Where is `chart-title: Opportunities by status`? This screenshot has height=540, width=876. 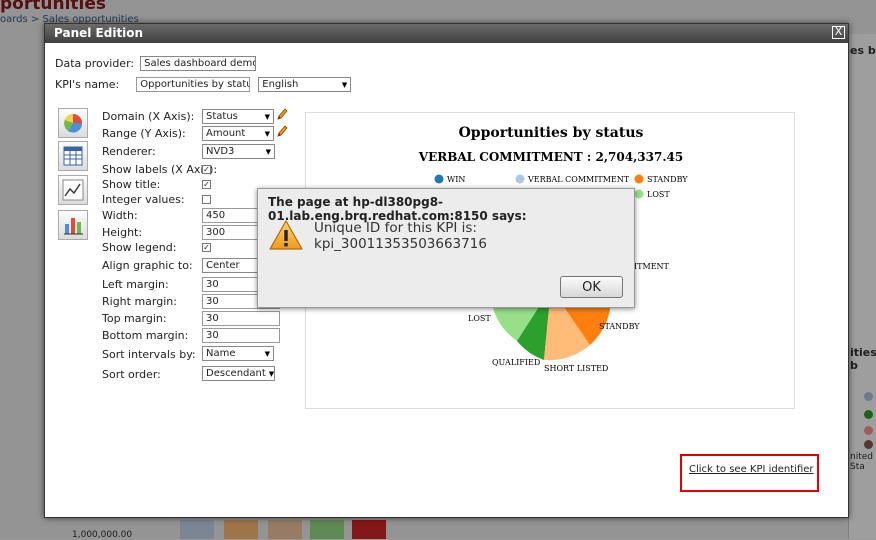 chart-title: Opportunities by status is located at coordinates (551, 133).